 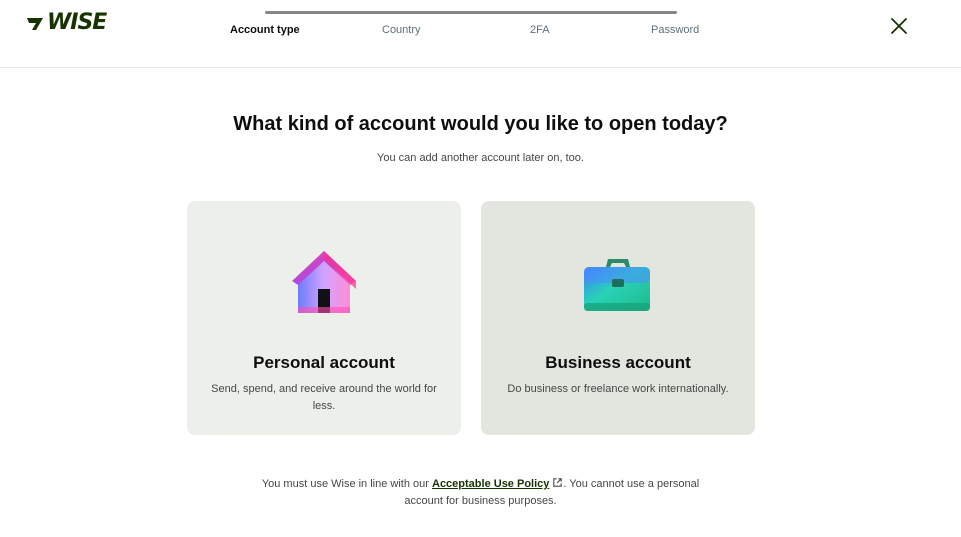 I want to click on step-country: Country, so click(x=401, y=30).